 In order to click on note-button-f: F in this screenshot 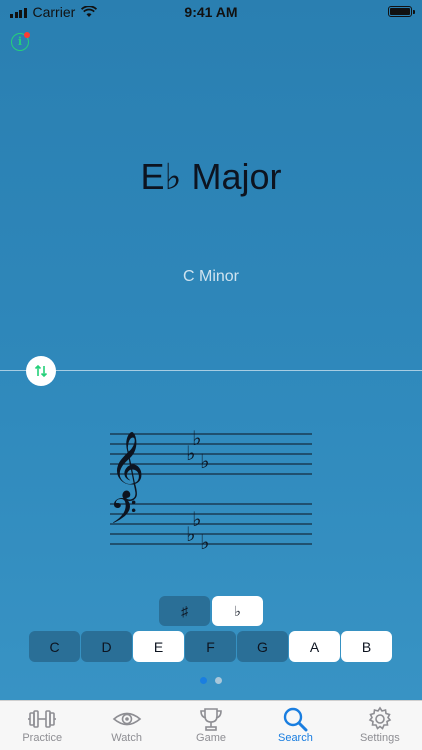, I will do `click(210, 646)`.